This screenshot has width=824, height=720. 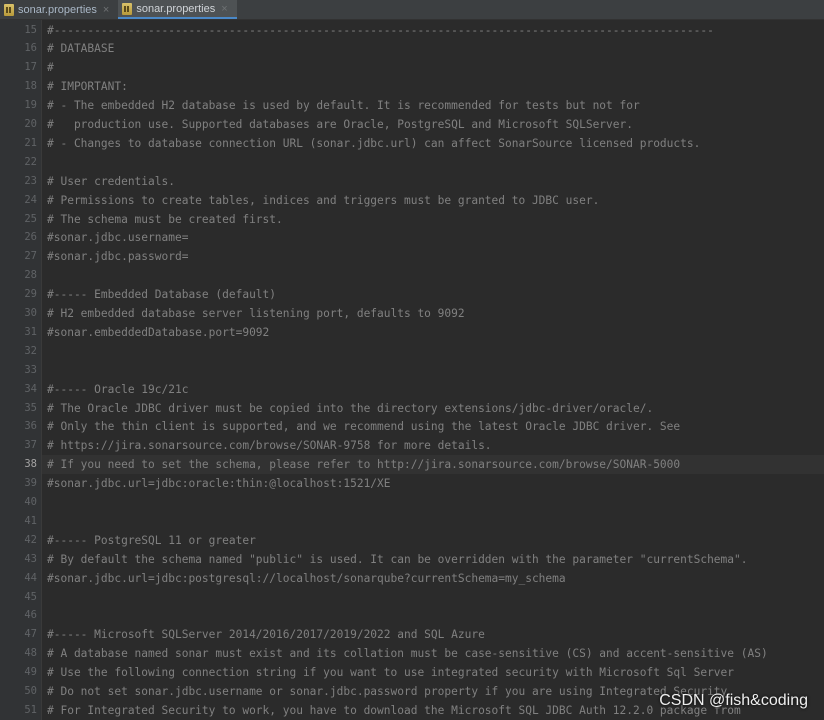 I want to click on line-number: 37, so click(x=30, y=445).